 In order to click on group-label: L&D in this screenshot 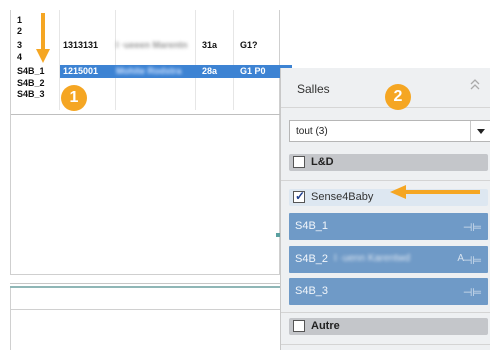, I will do `click(322, 162)`.